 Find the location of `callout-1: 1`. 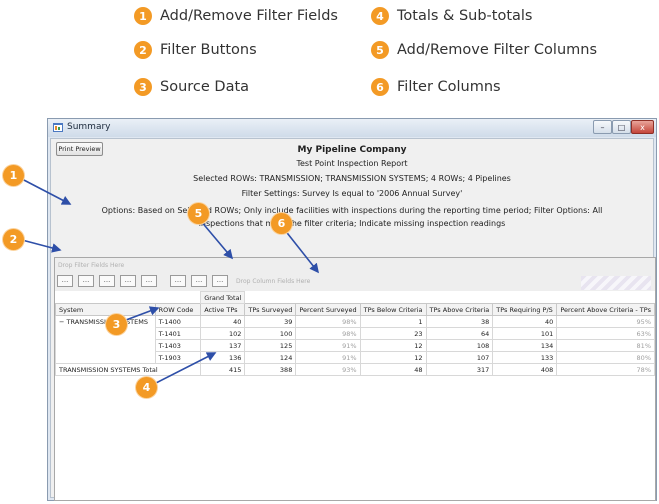

callout-1: 1 is located at coordinates (13, 175).